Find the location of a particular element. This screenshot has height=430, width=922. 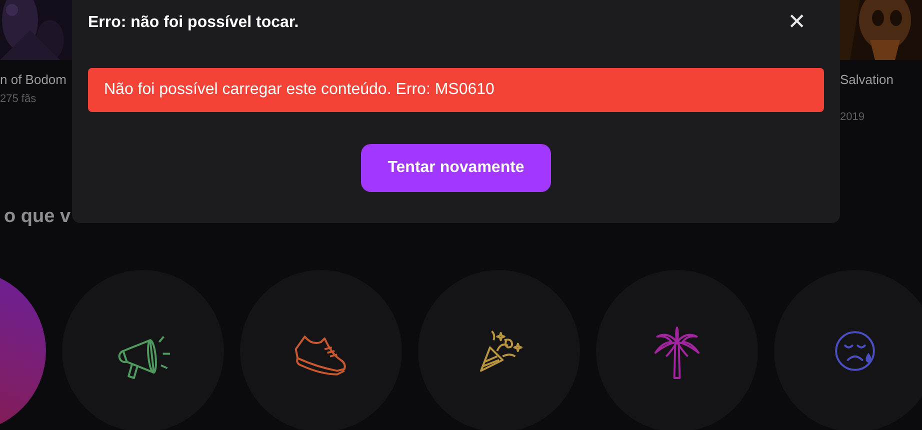

card-title: n of Bodom is located at coordinates (33, 79).